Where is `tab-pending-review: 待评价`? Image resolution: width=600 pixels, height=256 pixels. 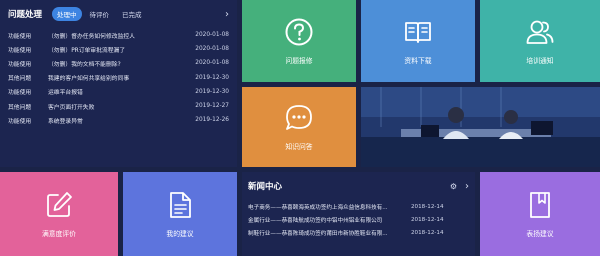 tab-pending-review: 待评价 is located at coordinates (100, 14).